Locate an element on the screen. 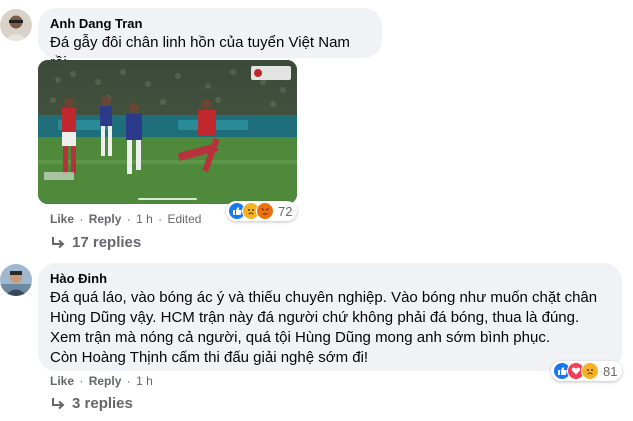 This screenshot has height=421, width=633. reaction-count: 72 is located at coordinates (285, 211).